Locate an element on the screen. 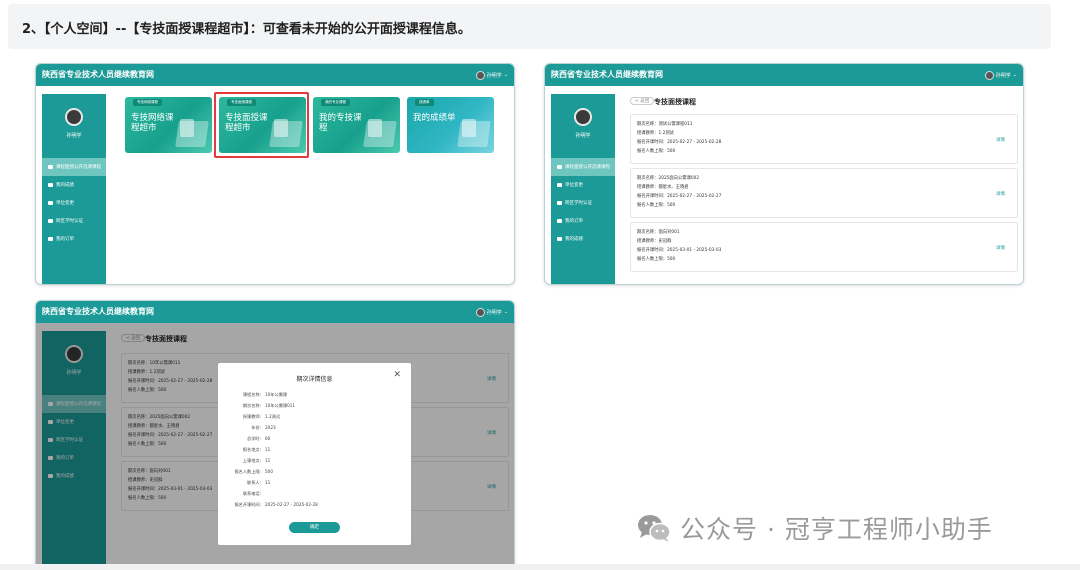 The height and width of the screenshot is (570, 1080). detail-value: 10年公需课011 is located at coordinates (280, 405).